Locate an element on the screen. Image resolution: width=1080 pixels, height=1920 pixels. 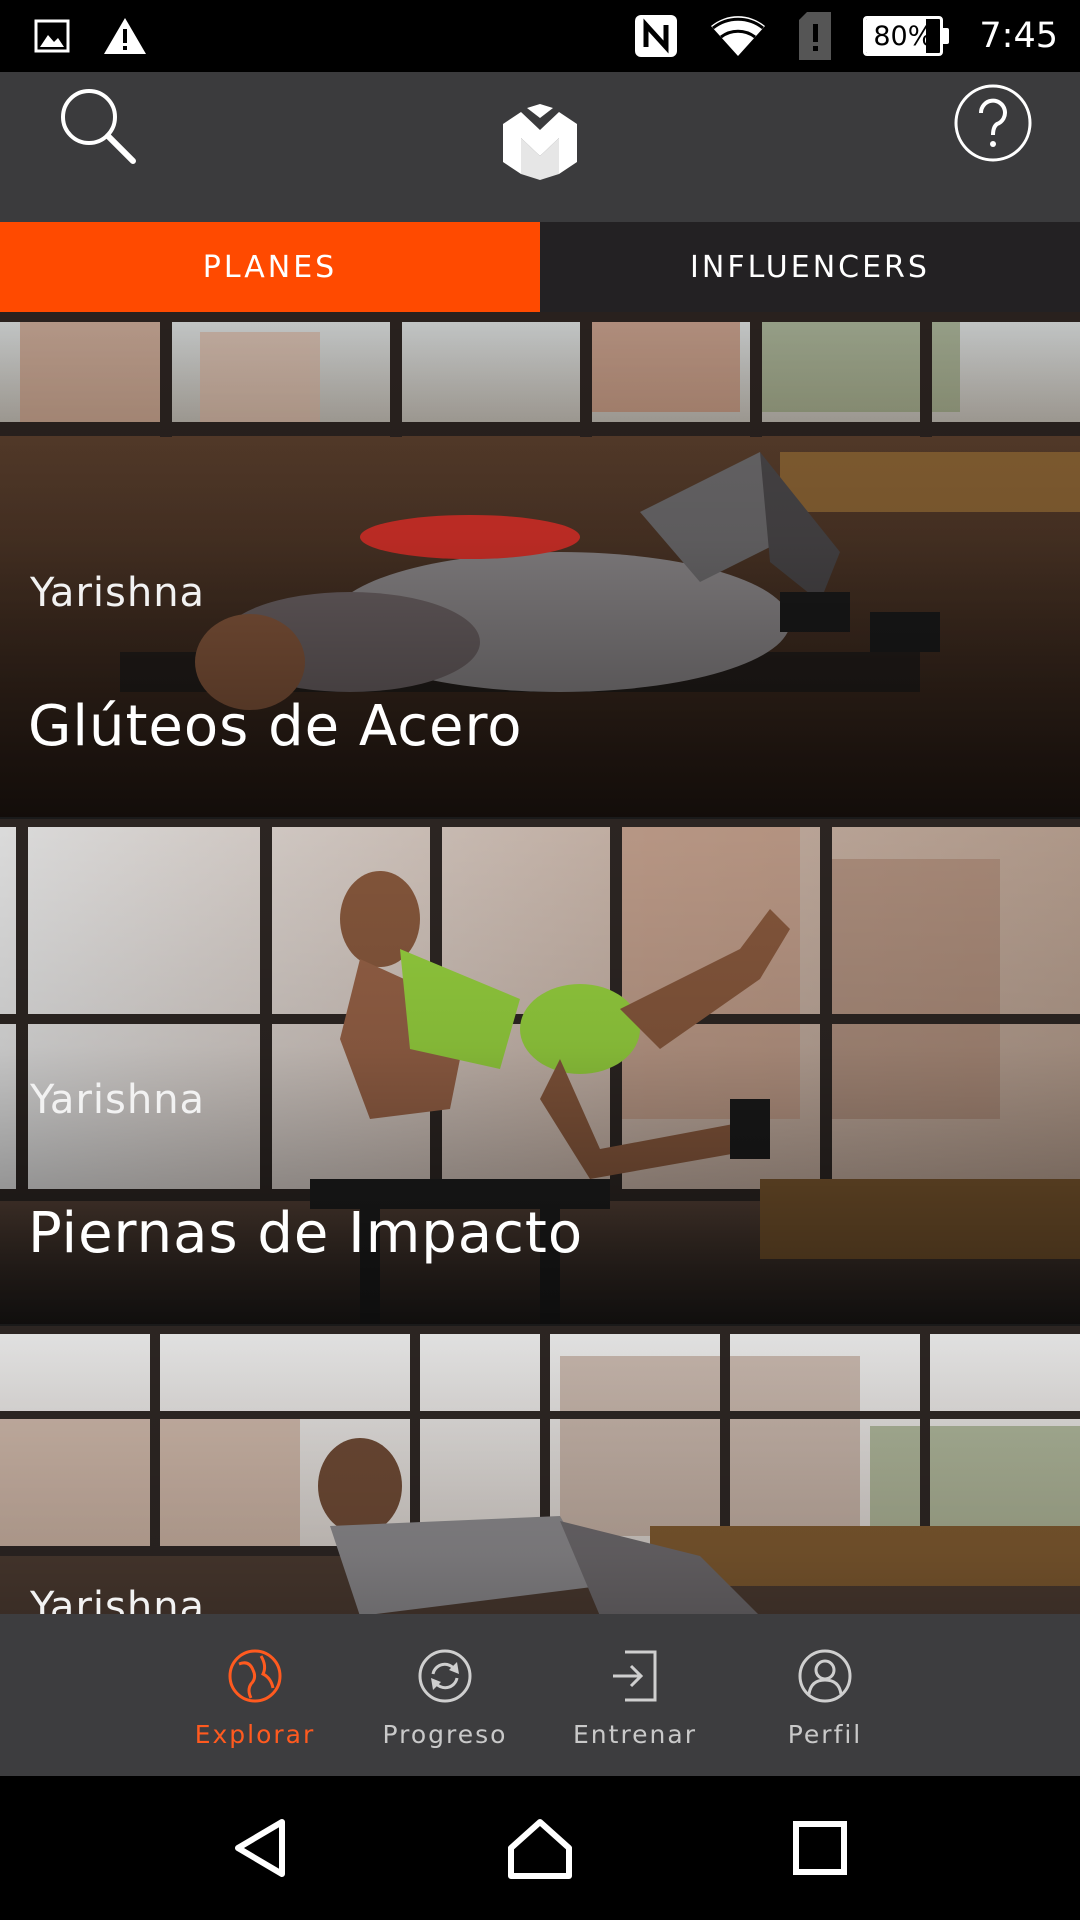
status-bar: 80% 7:45 is located at coordinates (540, 36).